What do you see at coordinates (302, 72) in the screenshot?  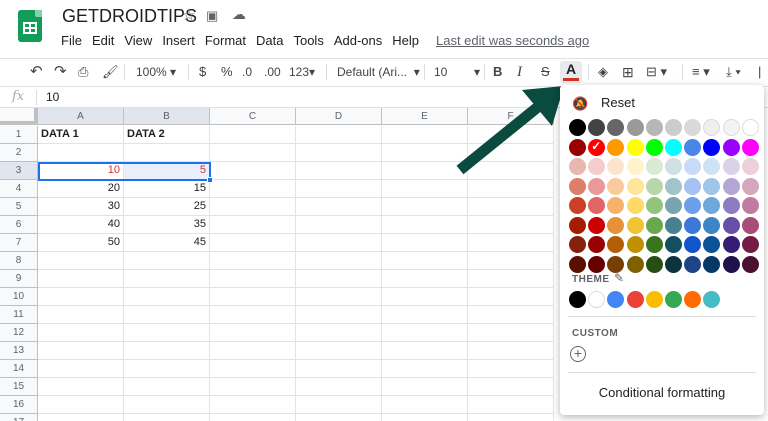 I see `more-formats-select: 123▾` at bounding box center [302, 72].